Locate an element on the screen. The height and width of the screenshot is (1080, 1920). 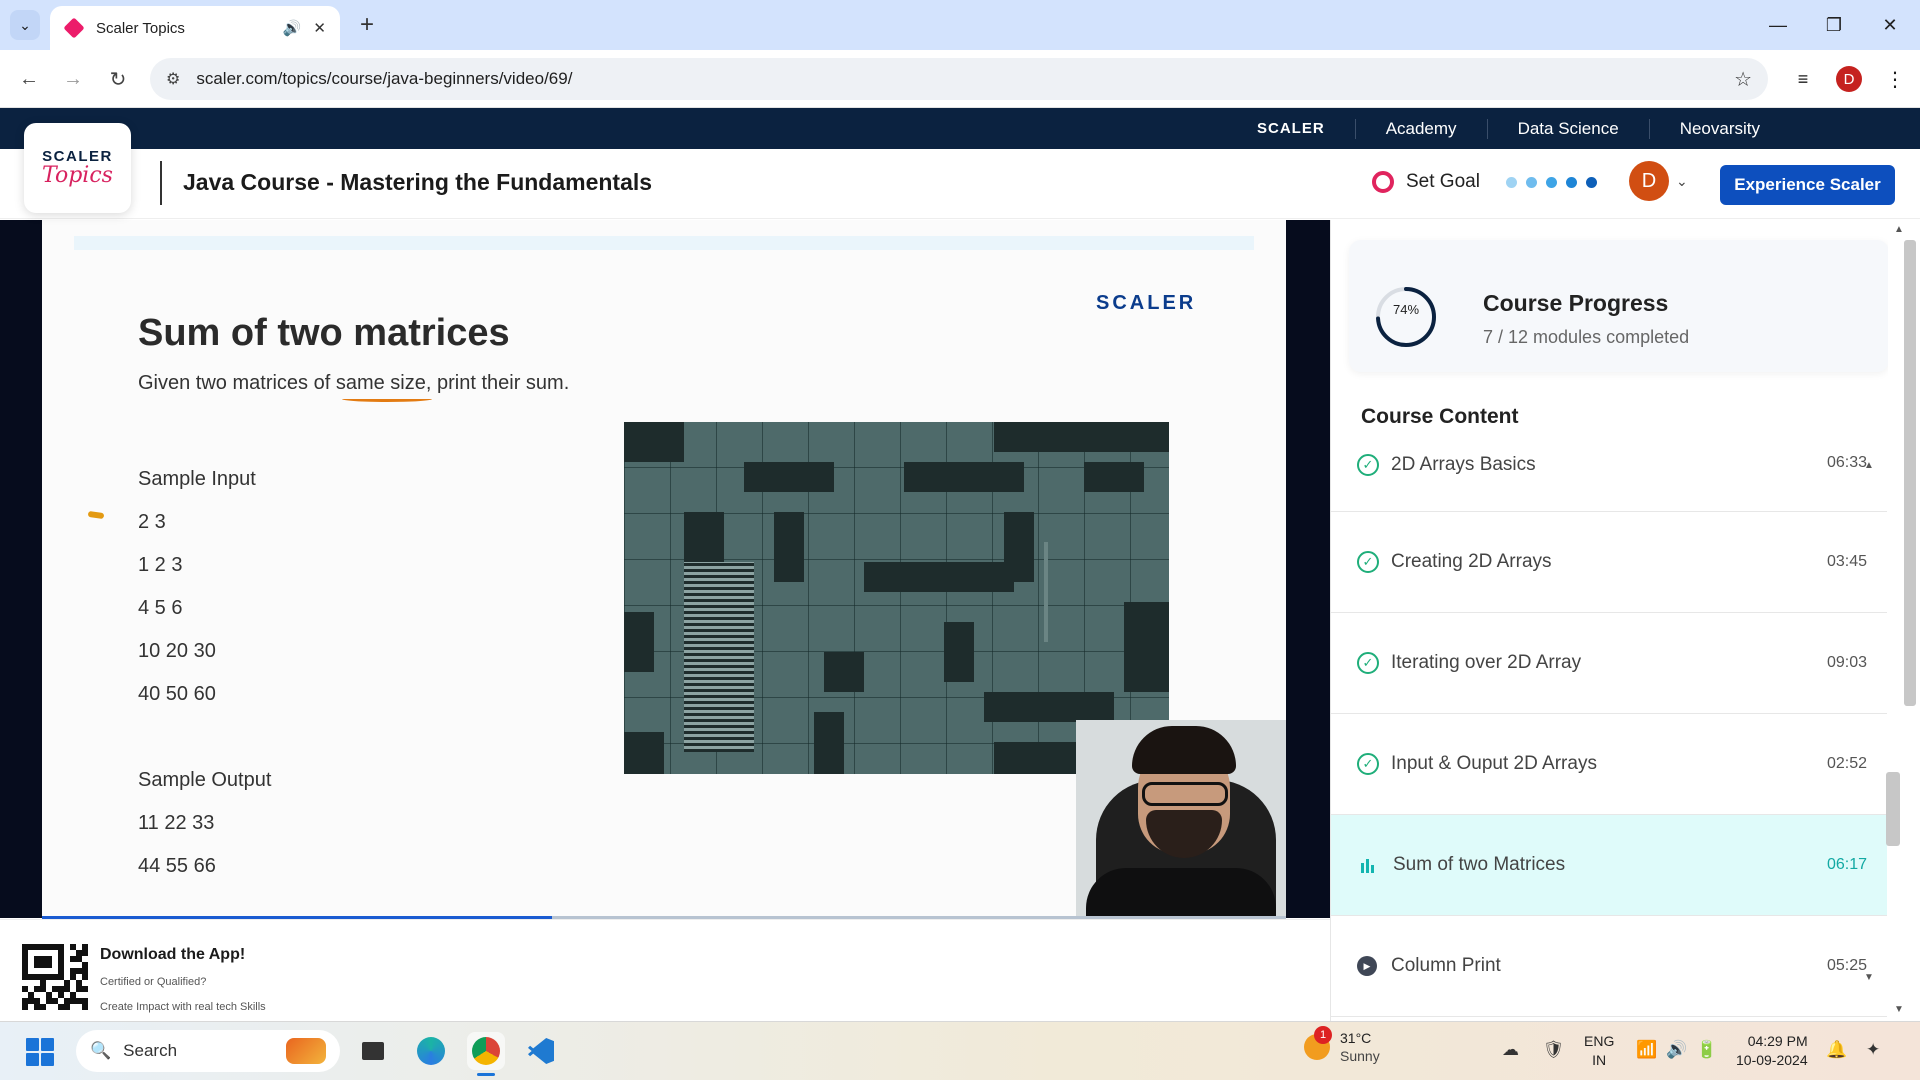
cloud-off-icon: ☁ is located at coordinates (1510, 1050).